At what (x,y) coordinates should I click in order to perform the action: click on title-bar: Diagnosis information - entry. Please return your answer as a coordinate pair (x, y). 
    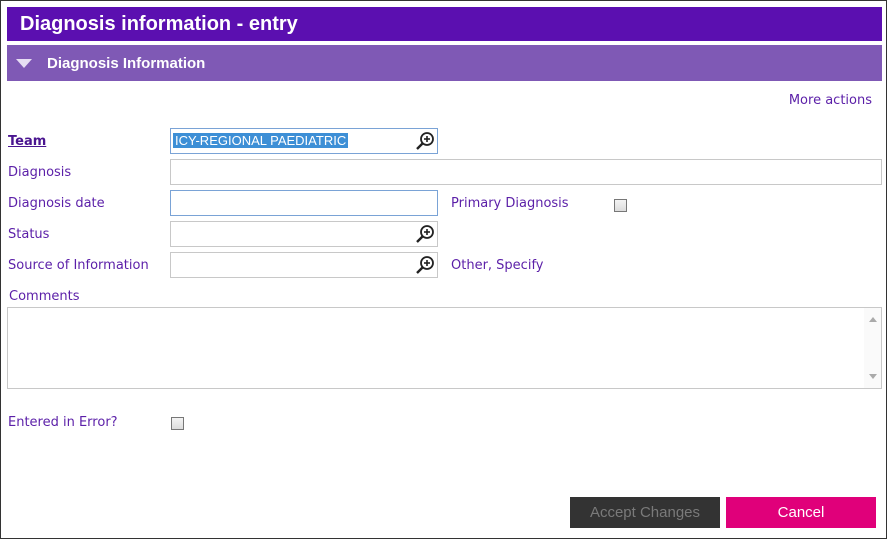
    Looking at the image, I should click on (444, 24).